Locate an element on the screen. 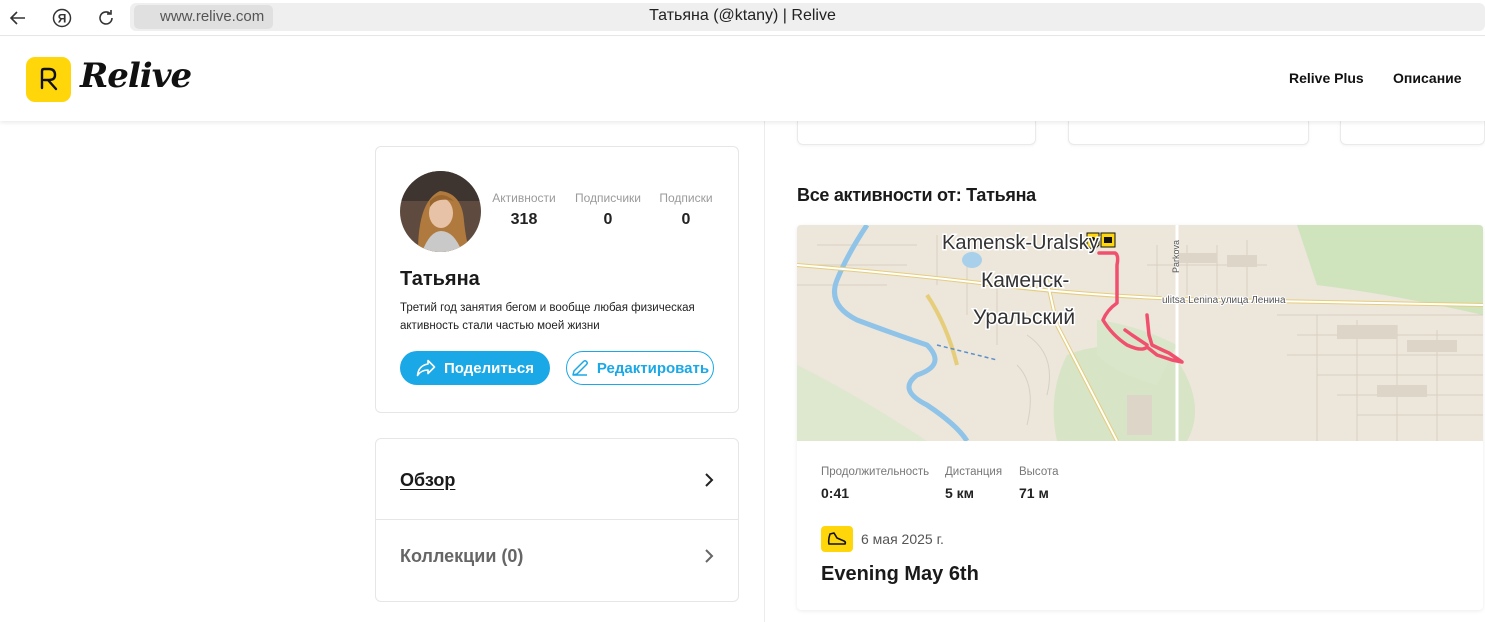 The width and height of the screenshot is (1485, 622). activity-date: 6 мая 2025 г. is located at coordinates (902, 539).